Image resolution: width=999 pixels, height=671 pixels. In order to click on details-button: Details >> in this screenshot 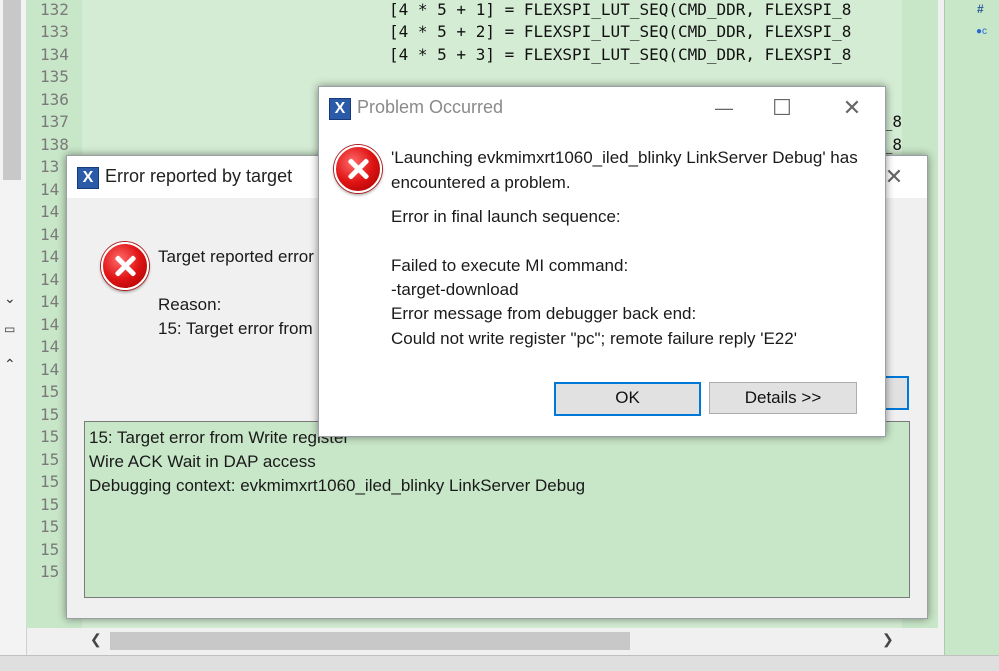, I will do `click(783, 398)`.